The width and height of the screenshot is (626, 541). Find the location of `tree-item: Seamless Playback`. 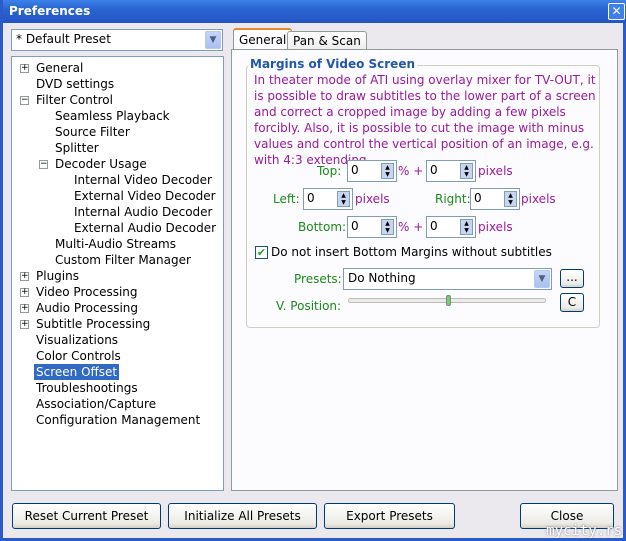

tree-item: Seamless Playback is located at coordinates (112, 116).